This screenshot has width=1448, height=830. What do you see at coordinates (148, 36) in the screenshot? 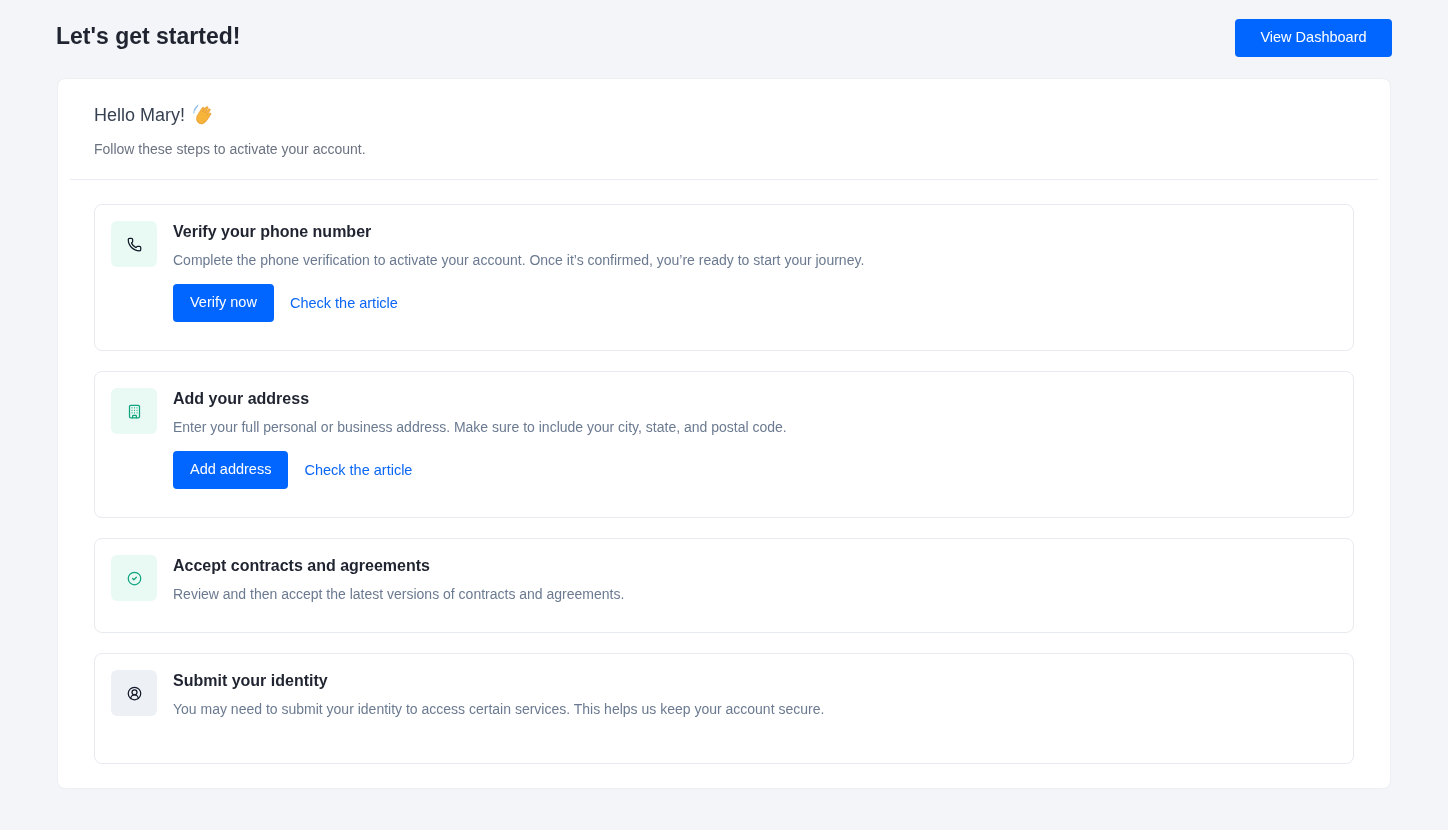
I see `page-title: Let's get started!` at bounding box center [148, 36].